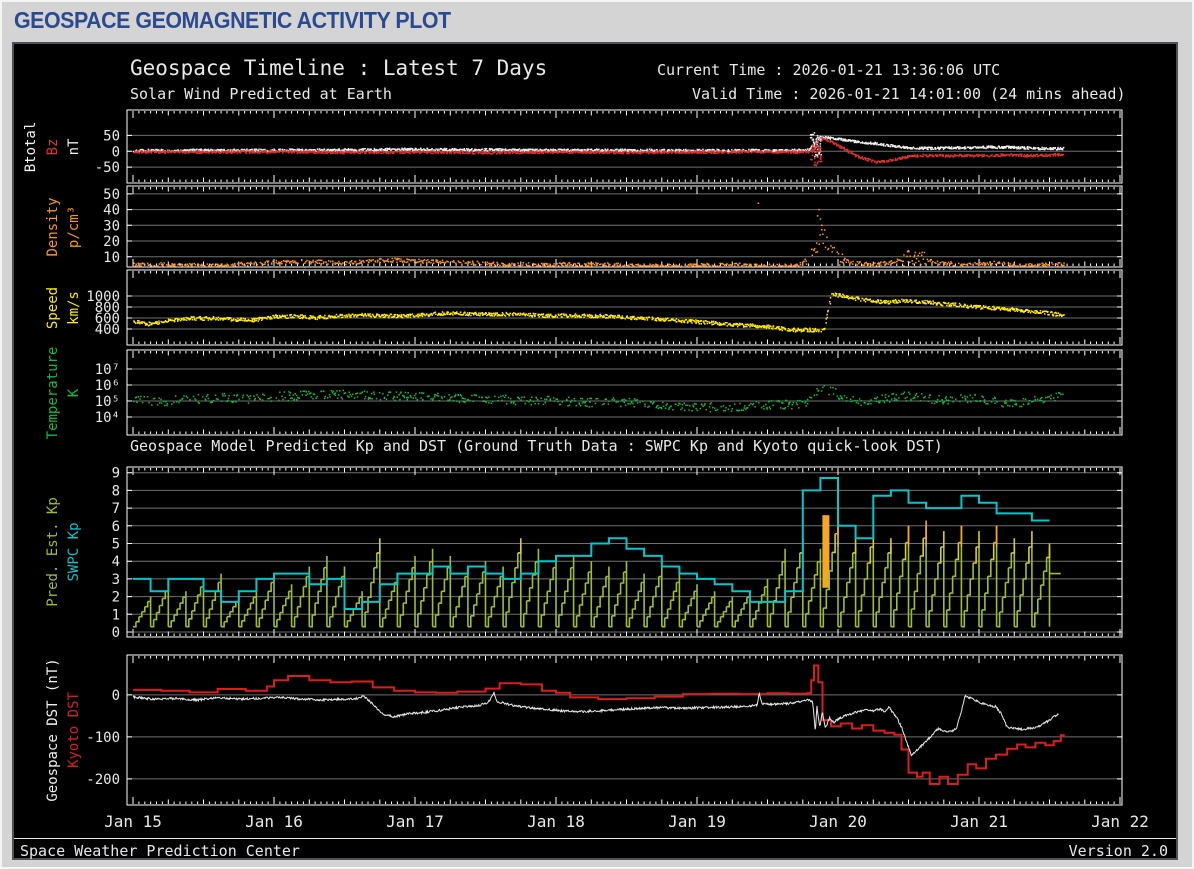  Describe the element at coordinates (415, 821) in the screenshot. I see `x-axis-label: Jan 17` at that location.